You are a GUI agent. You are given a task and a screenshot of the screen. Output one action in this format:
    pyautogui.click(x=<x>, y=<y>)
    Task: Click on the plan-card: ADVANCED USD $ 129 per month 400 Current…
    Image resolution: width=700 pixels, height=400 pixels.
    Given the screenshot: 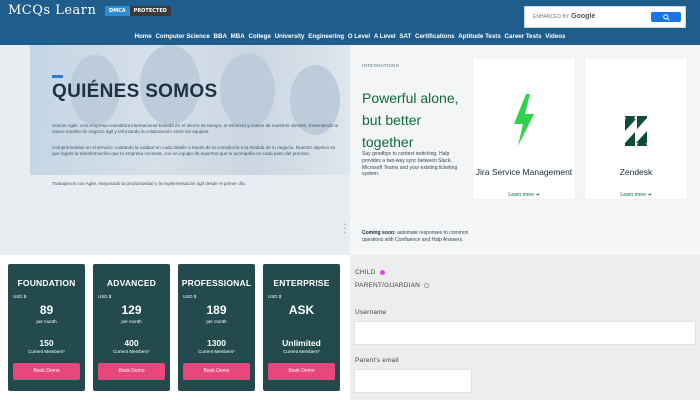 What is the action you would take?
    pyautogui.click(x=131, y=327)
    